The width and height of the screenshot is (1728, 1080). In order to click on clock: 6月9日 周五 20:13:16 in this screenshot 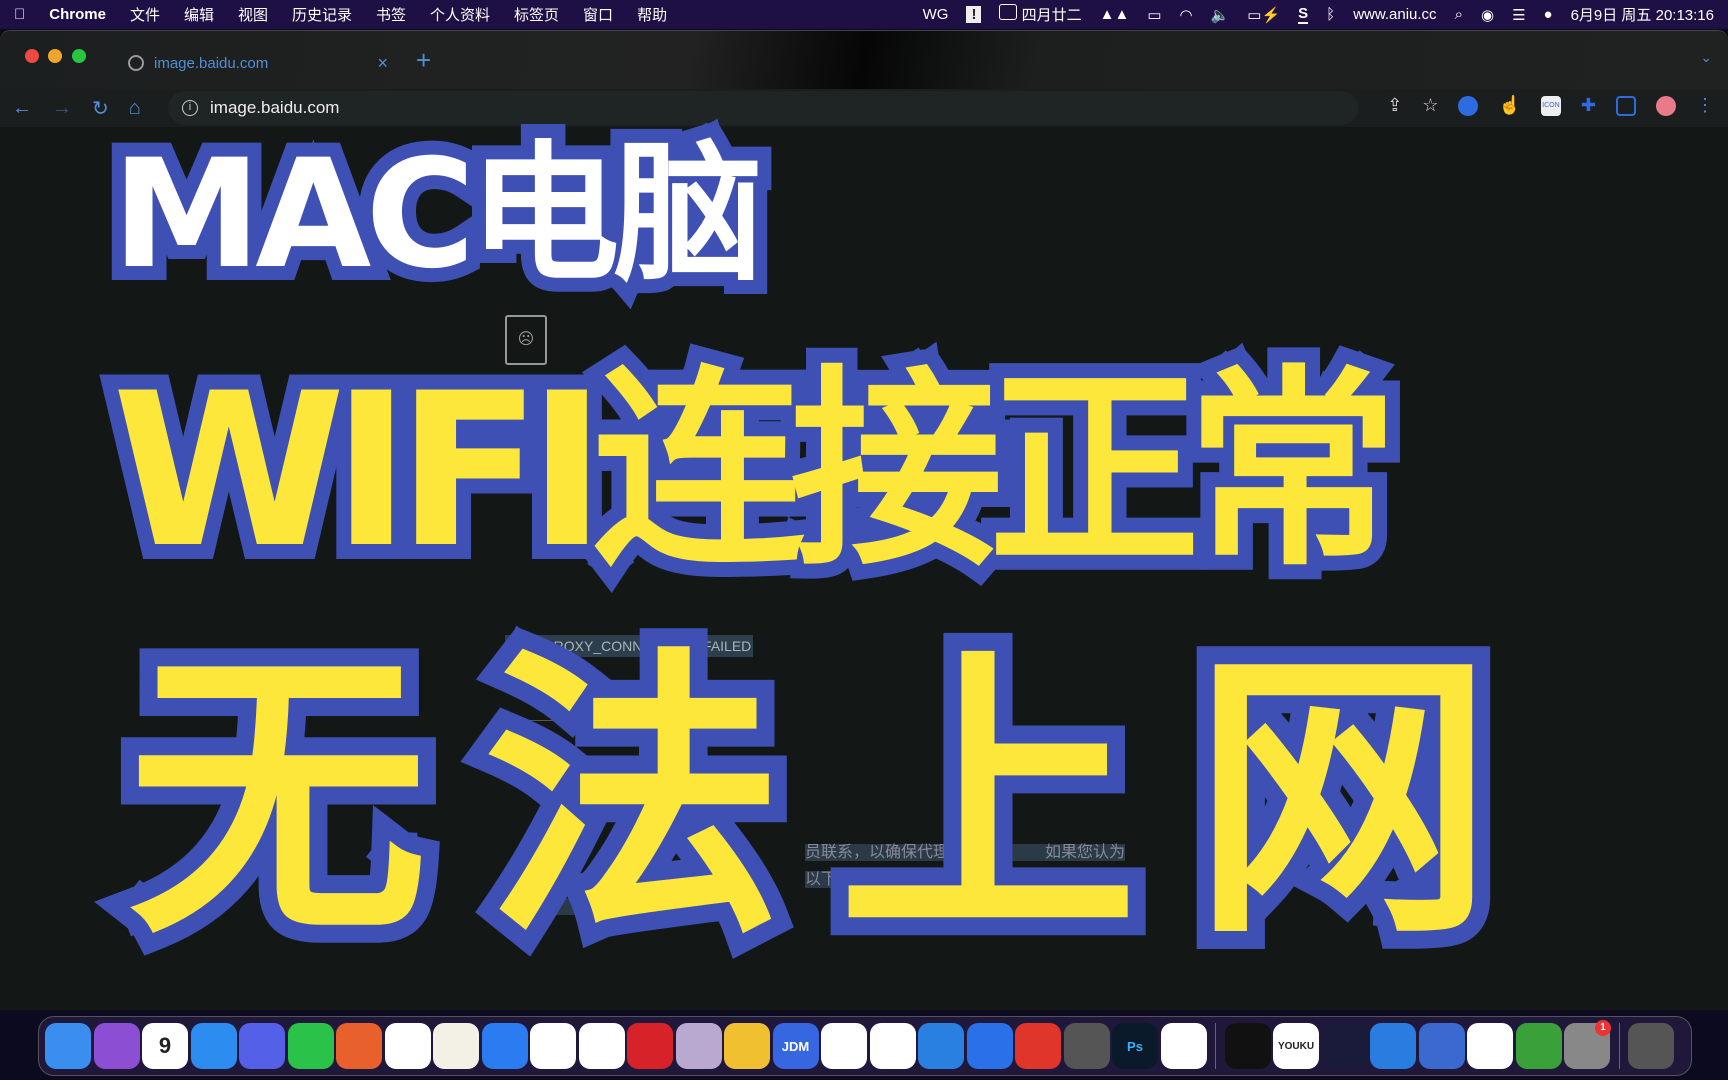, I will do `click(1642, 14)`.